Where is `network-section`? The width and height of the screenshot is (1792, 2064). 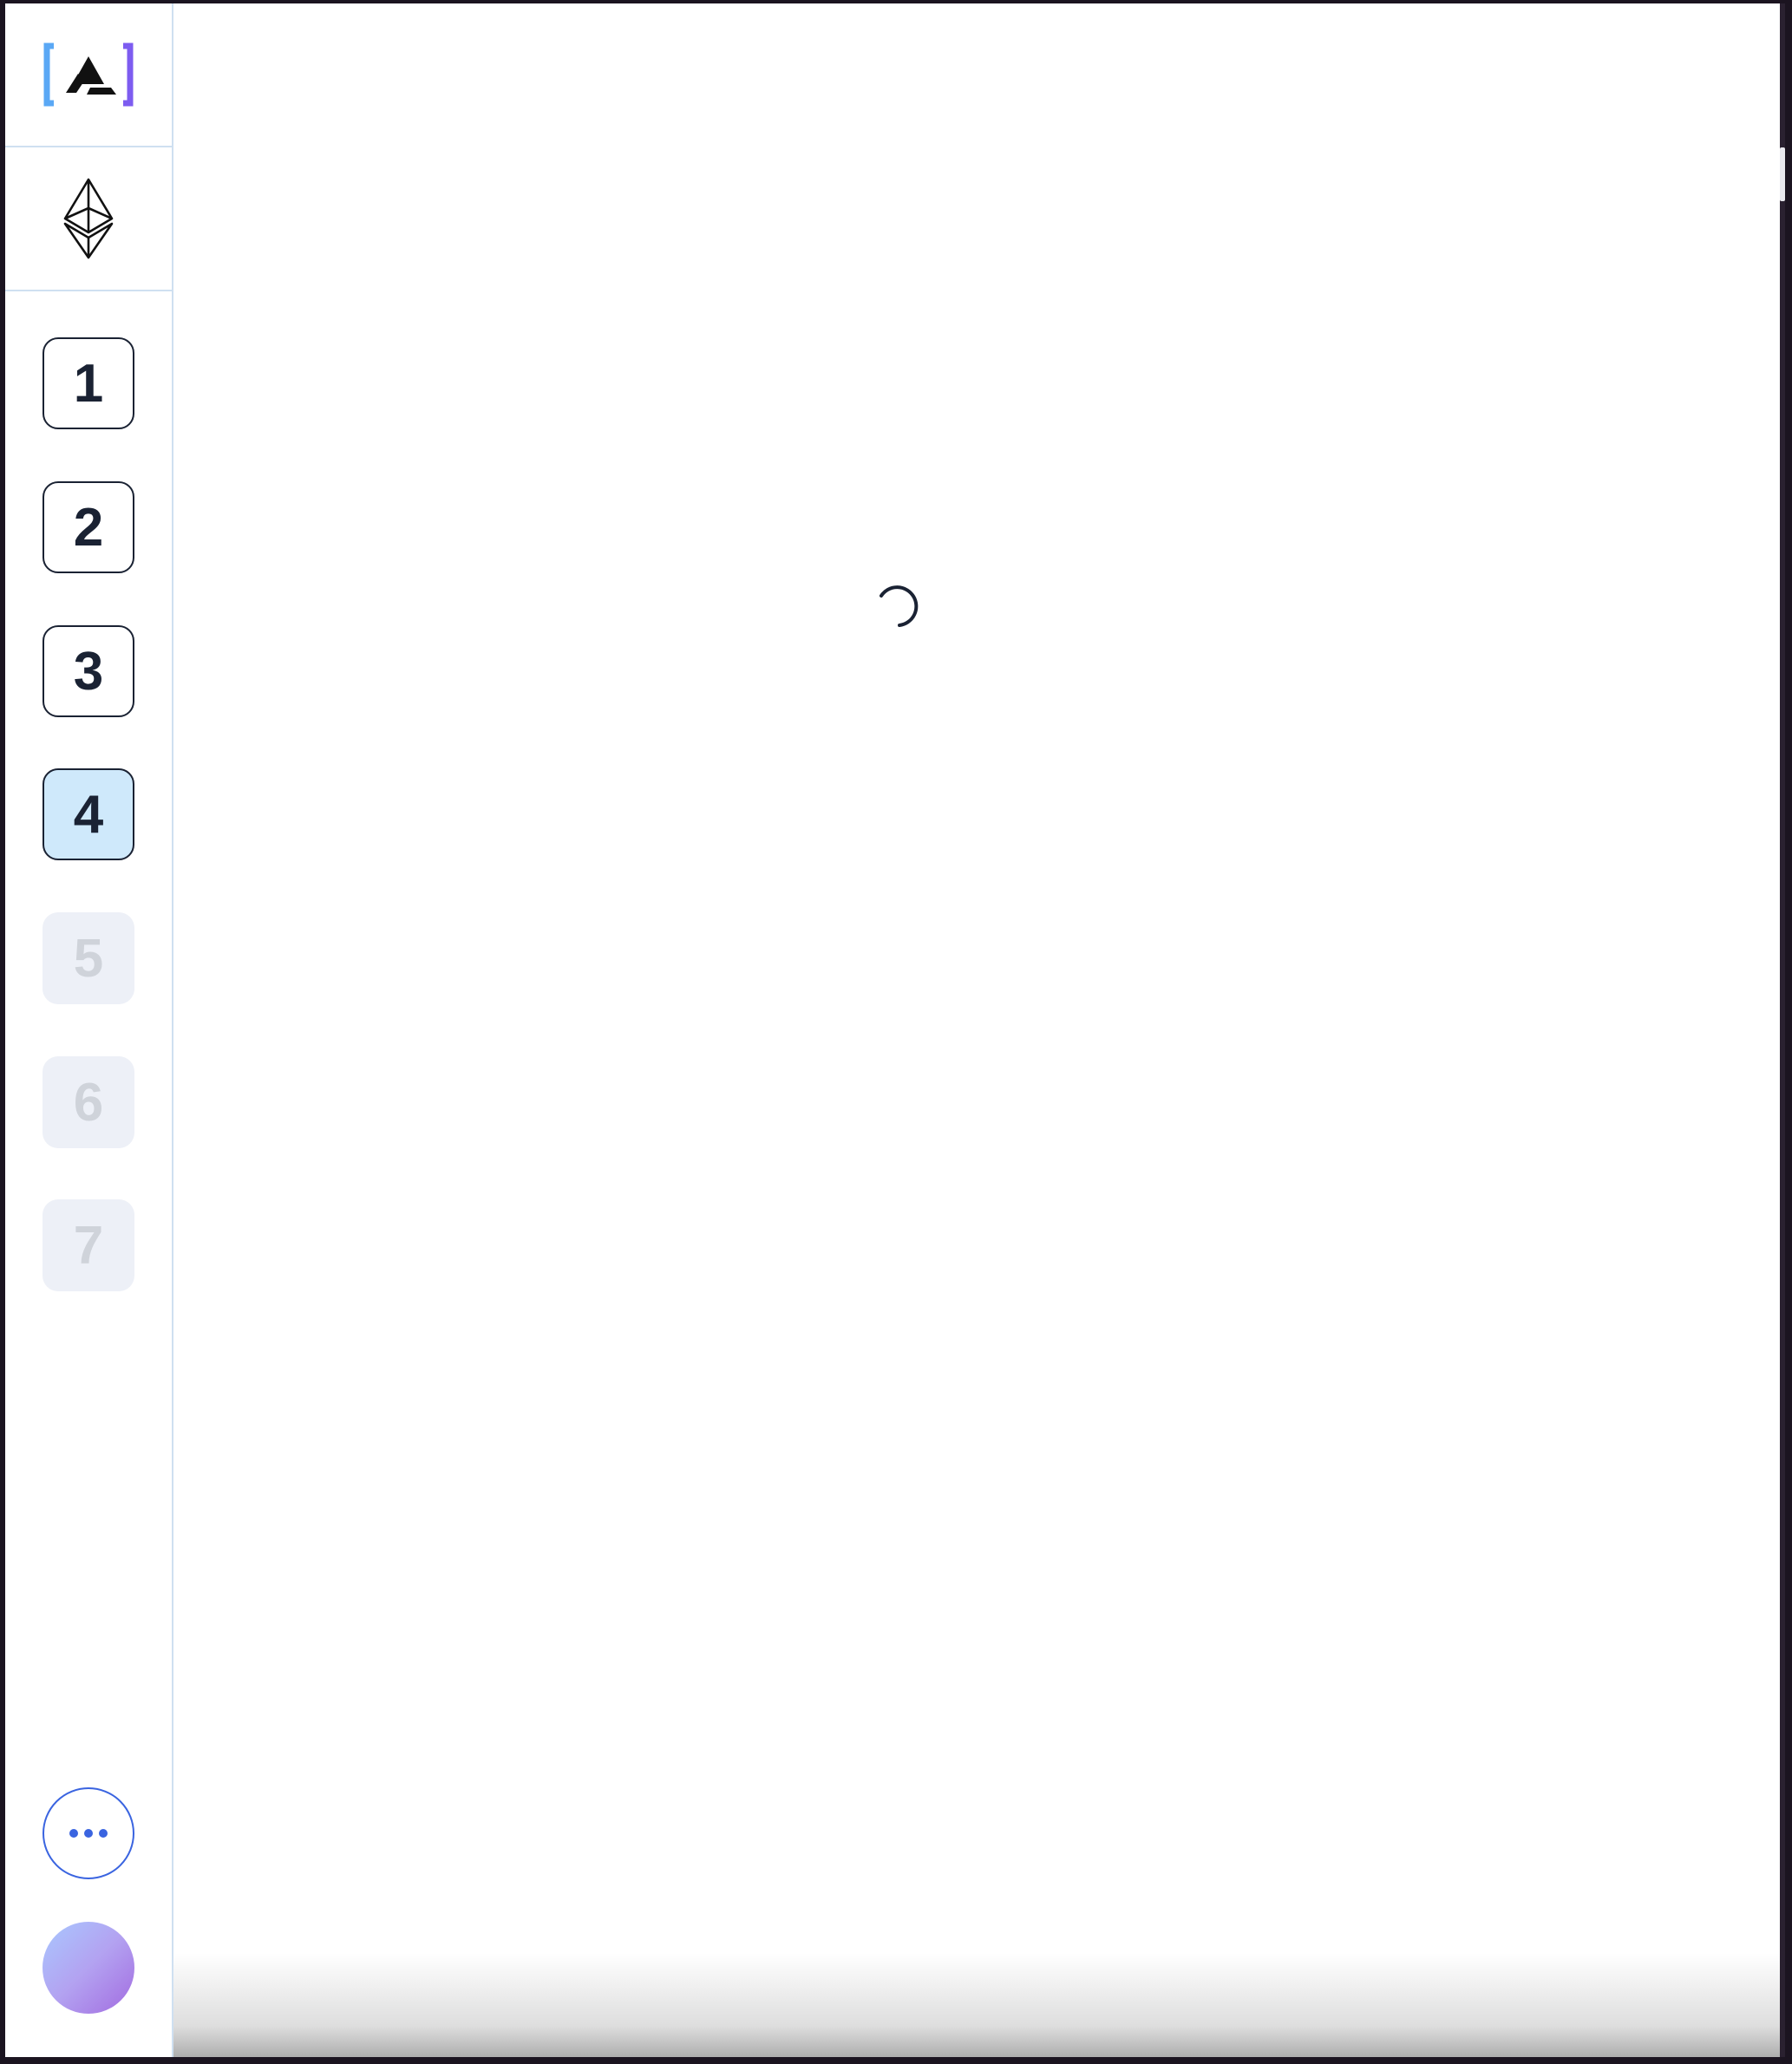
network-section is located at coordinates (88, 219).